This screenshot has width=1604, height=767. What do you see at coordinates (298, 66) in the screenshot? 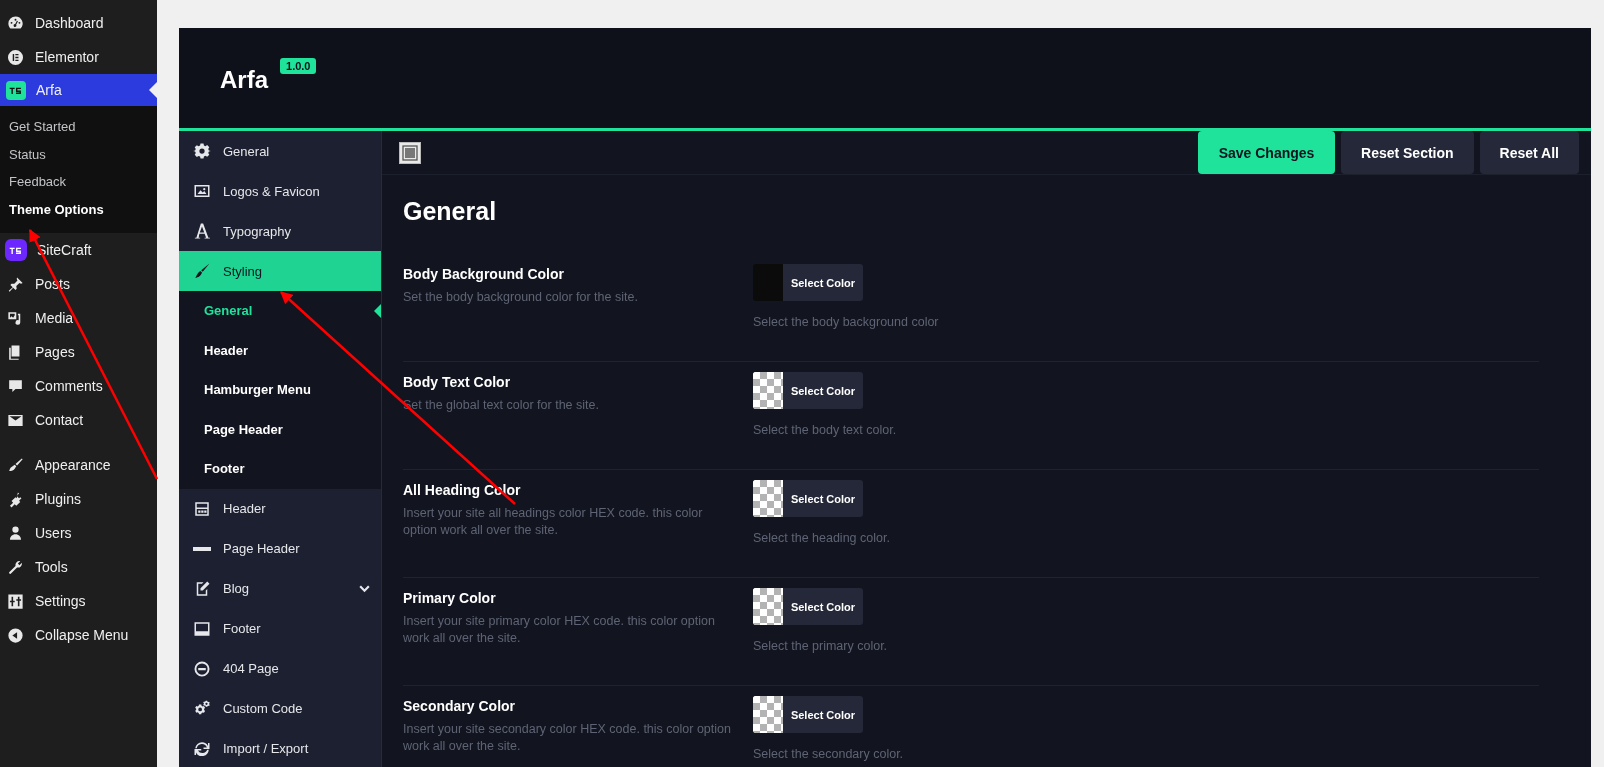
I see `version-badge: 1.0.0` at bounding box center [298, 66].